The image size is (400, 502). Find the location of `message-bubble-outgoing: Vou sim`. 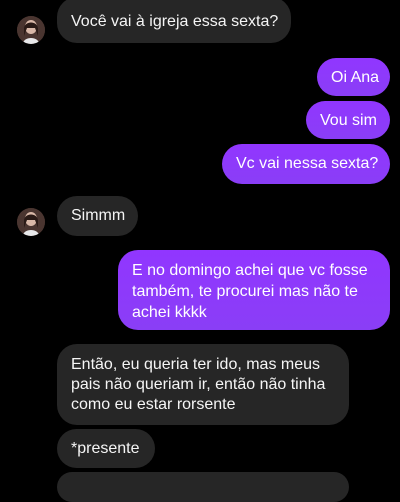

message-bubble-outgoing: Vou sim is located at coordinates (348, 120).